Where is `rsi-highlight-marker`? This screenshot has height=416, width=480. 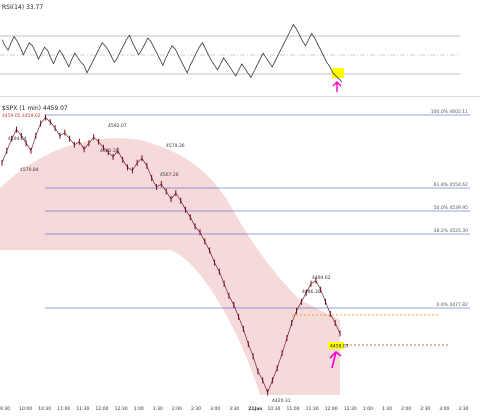 rsi-highlight-marker is located at coordinates (338, 73).